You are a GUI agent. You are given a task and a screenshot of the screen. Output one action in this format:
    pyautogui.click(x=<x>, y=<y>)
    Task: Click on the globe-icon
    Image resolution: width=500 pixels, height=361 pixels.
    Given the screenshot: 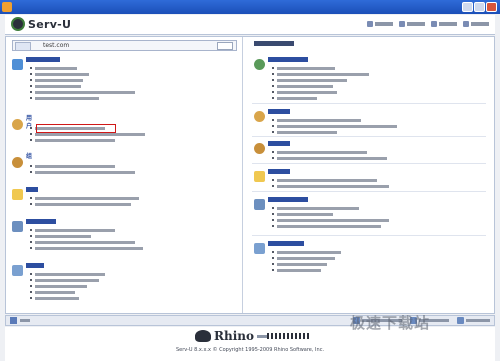 What is the action you would take?
    pyautogui.click(x=17, y=64)
    